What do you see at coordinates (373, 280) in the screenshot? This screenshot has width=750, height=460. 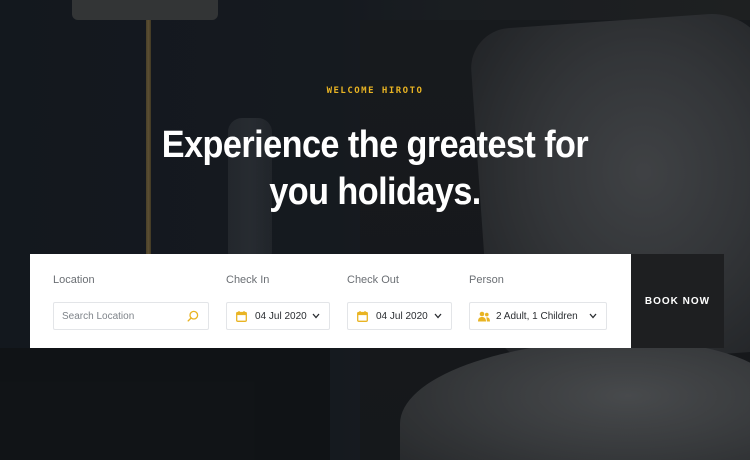 I see `check-out-label: Check Out` at bounding box center [373, 280].